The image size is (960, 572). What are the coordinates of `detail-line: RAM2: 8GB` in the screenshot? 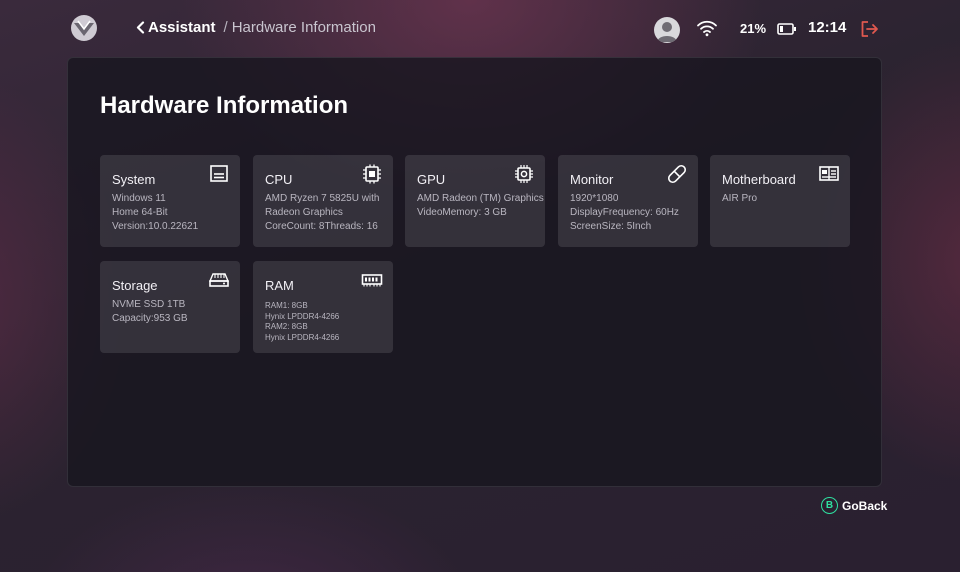 It's located at (286, 326).